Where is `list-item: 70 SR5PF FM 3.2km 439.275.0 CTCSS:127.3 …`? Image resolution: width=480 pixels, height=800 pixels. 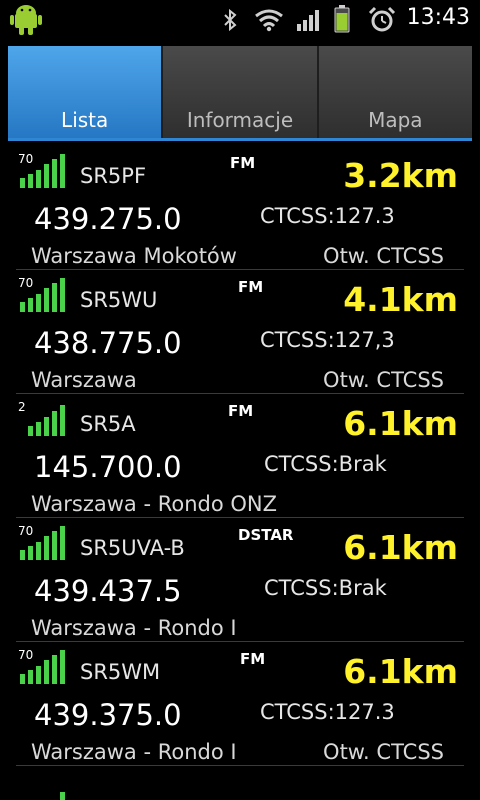
list-item: 70 SR5PF FM 3.2km 439.275.0 CTCSS:127.3 … is located at coordinates (240, 208).